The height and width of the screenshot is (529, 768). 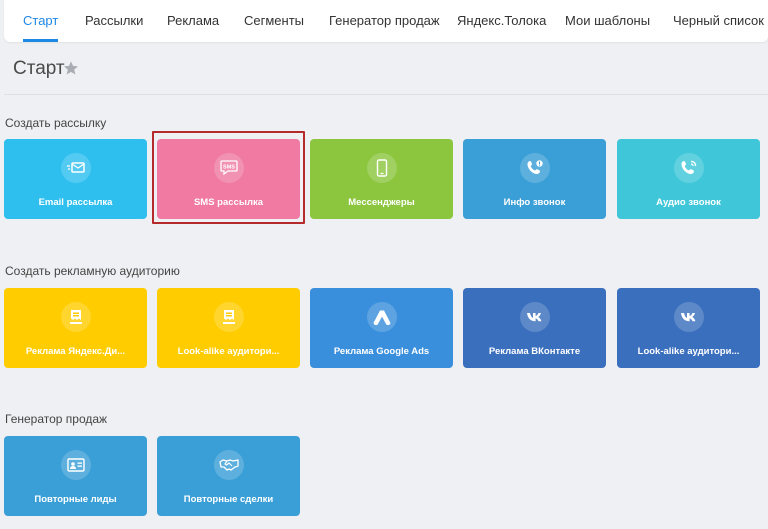 I want to click on tile-label: Email рассылка, so click(x=75, y=202).